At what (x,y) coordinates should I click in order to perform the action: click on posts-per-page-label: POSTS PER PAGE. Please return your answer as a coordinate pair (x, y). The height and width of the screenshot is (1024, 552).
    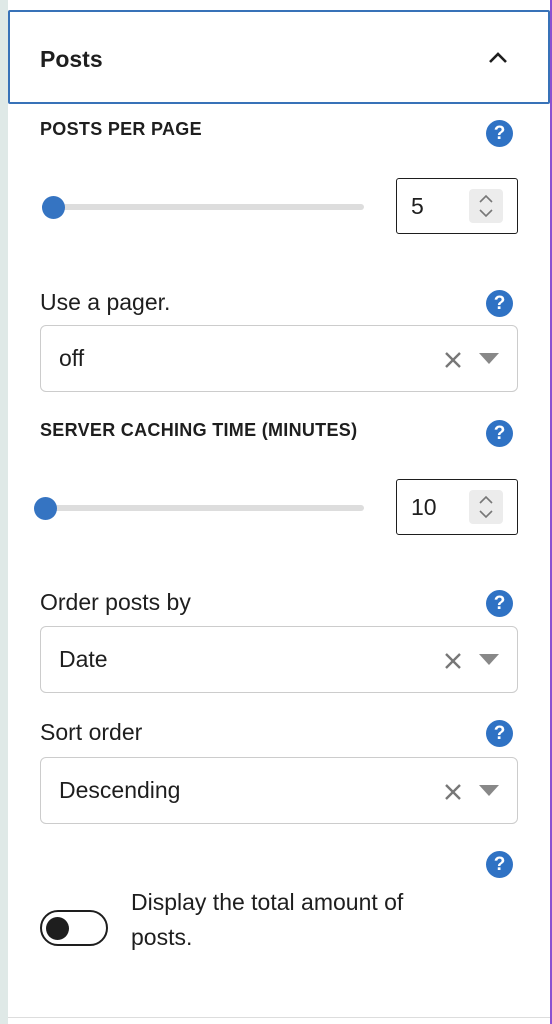
    Looking at the image, I should click on (121, 129).